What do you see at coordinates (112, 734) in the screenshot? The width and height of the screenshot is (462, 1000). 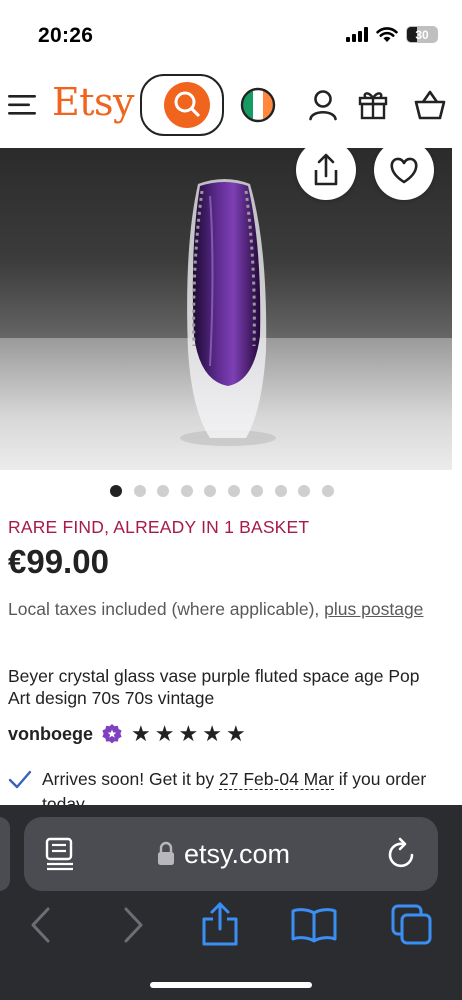 I see `star-seller-badge-icon` at bounding box center [112, 734].